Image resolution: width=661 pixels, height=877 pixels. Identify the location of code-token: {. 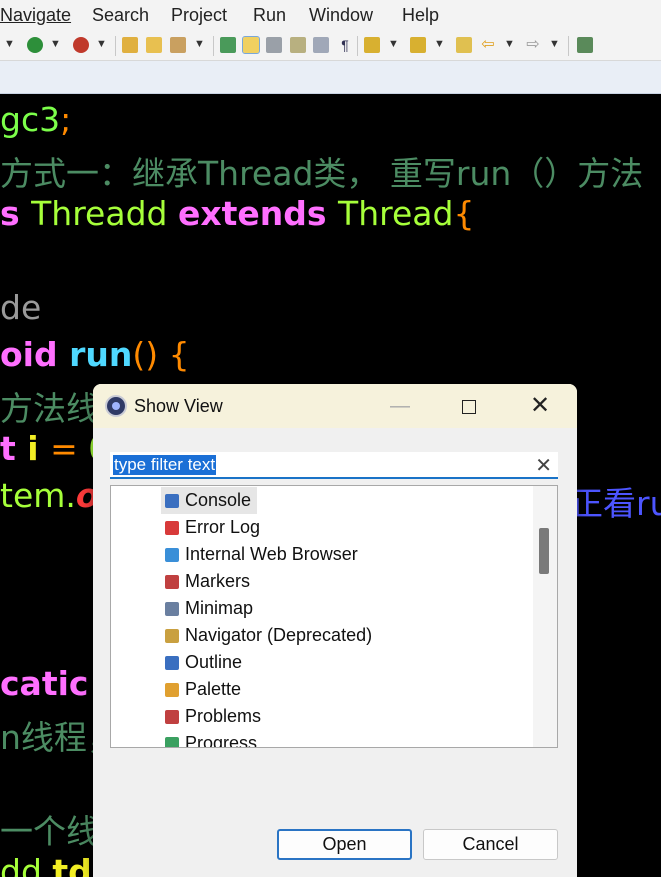
(464, 213).